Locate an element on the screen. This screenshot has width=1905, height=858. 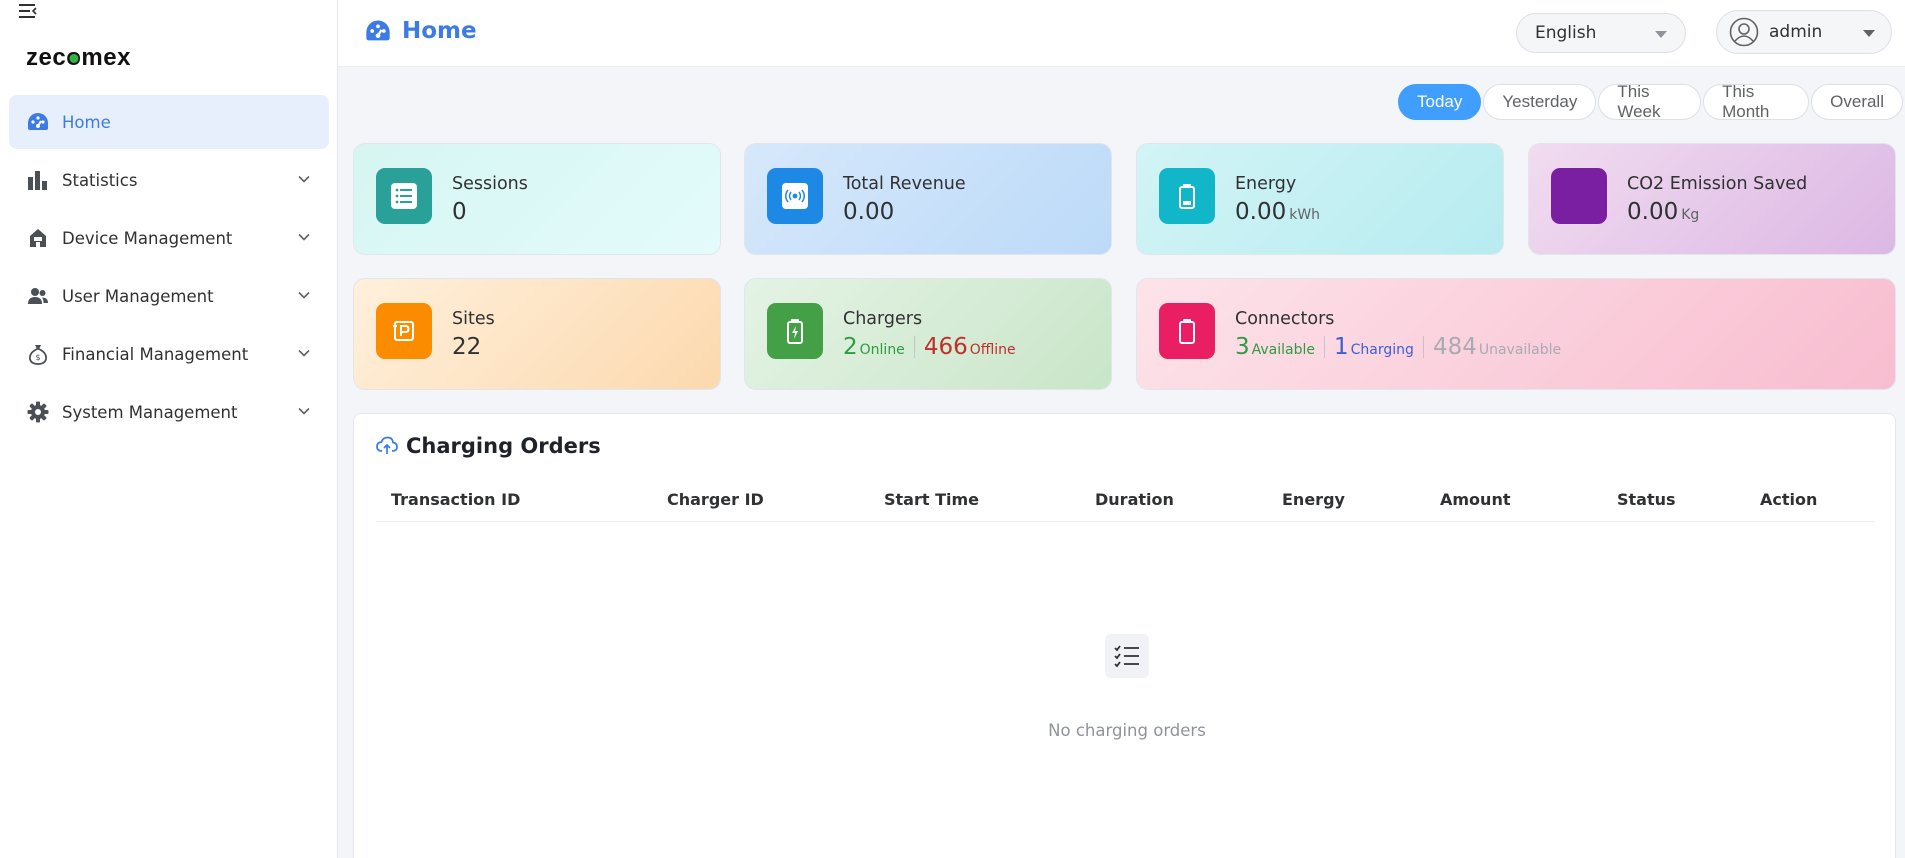
card-value: 0.00 Kg is located at coordinates (1663, 212).